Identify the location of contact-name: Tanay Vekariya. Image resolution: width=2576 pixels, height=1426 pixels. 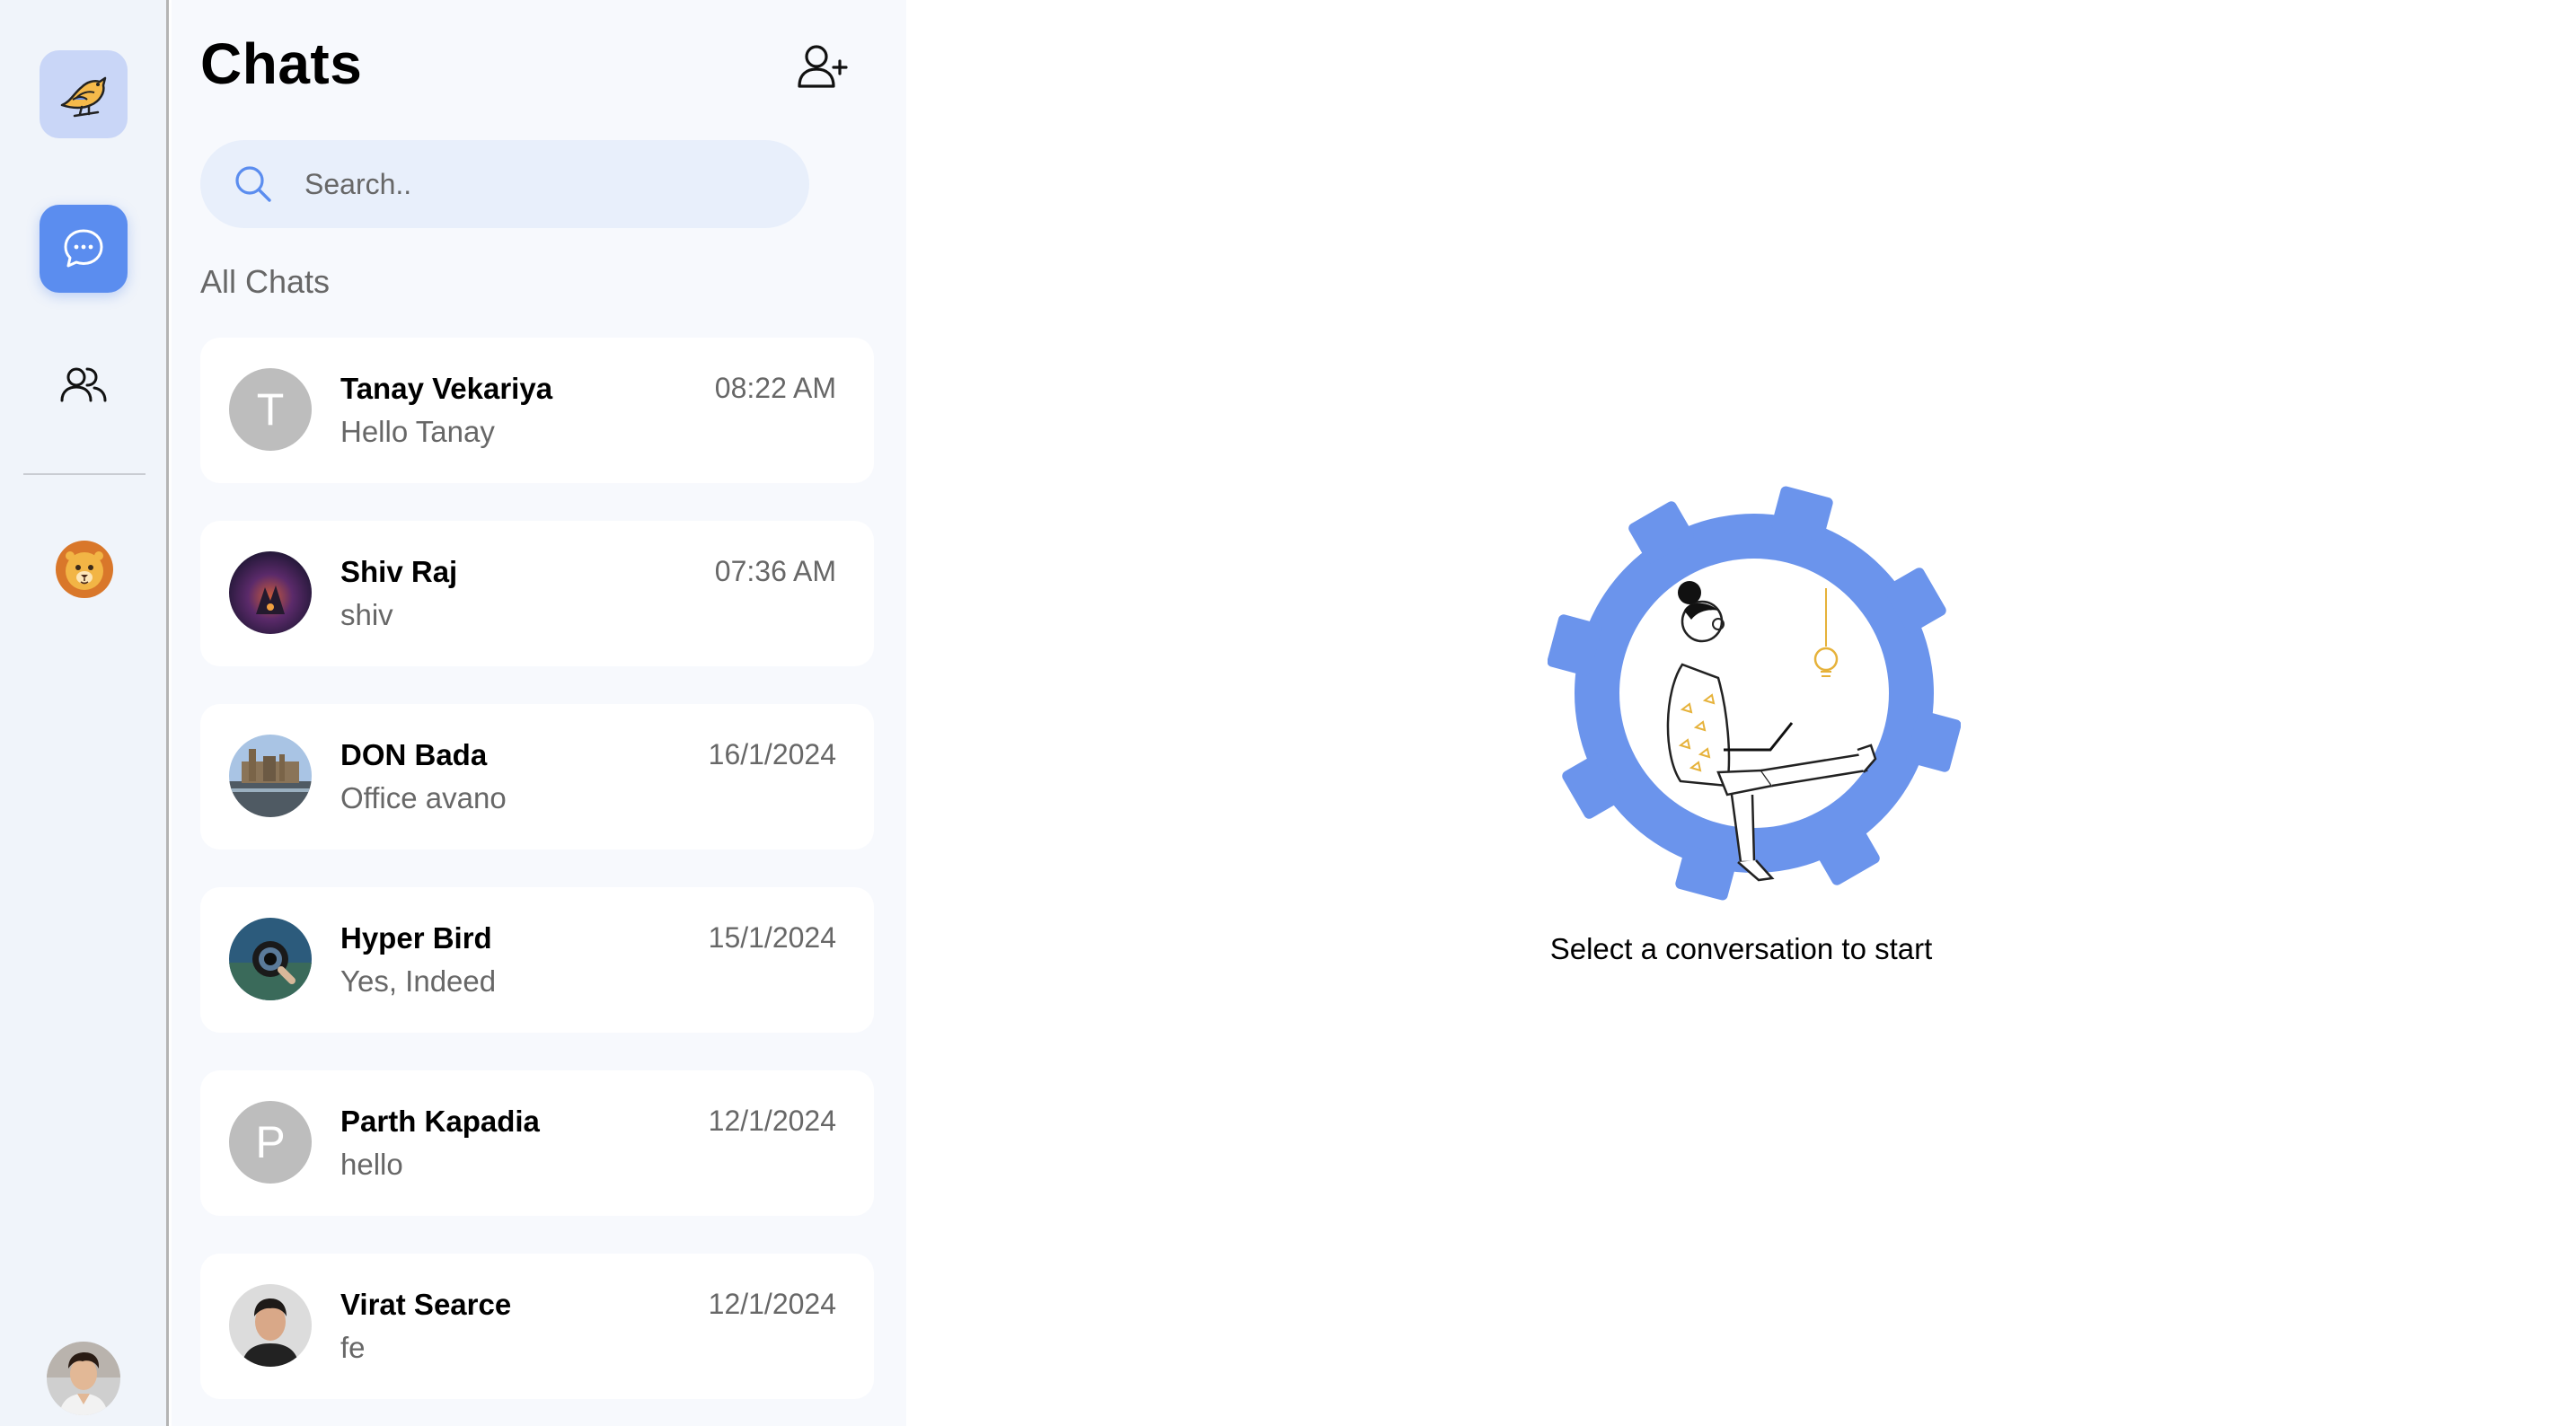
(446, 388).